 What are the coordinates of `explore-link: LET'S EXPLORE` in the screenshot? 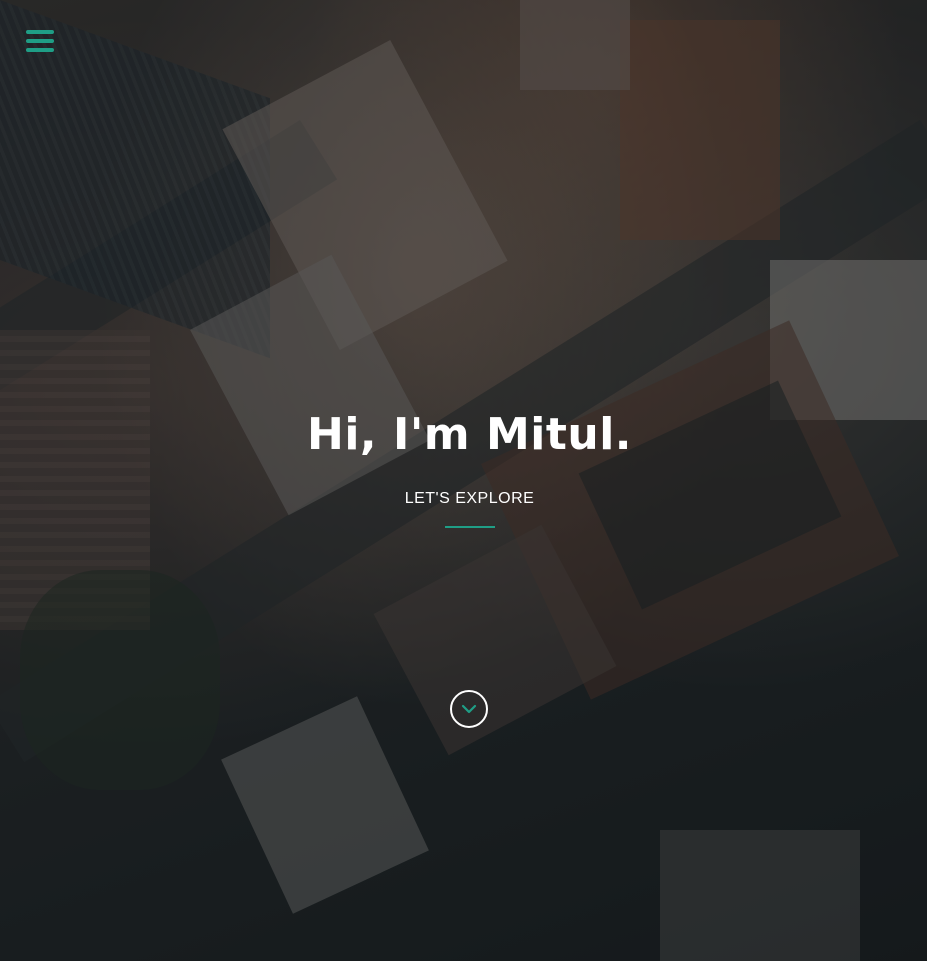 It's located at (464, 499).